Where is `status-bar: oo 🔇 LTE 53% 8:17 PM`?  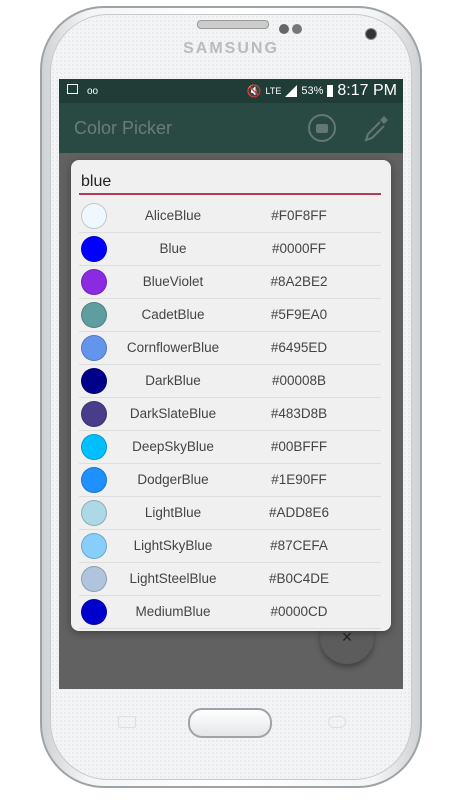
status-bar: oo 🔇 LTE 53% 8:17 PM is located at coordinates (231, 91).